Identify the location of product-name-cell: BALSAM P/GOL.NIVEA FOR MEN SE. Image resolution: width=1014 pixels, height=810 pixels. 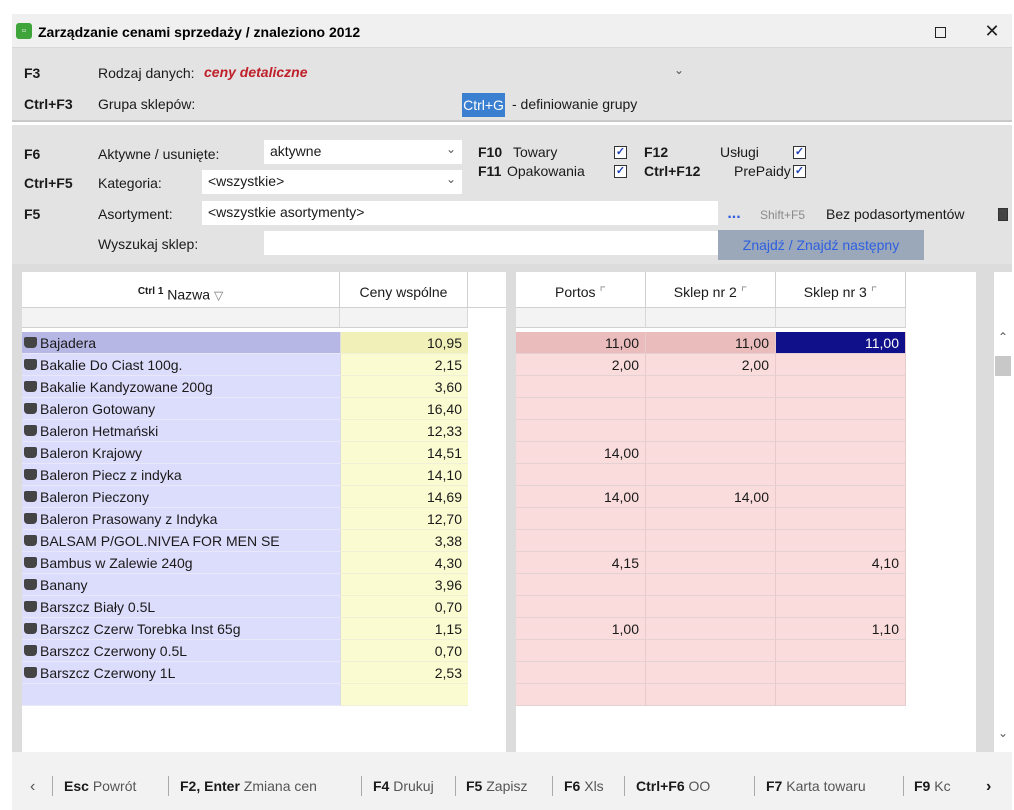
(181, 541).